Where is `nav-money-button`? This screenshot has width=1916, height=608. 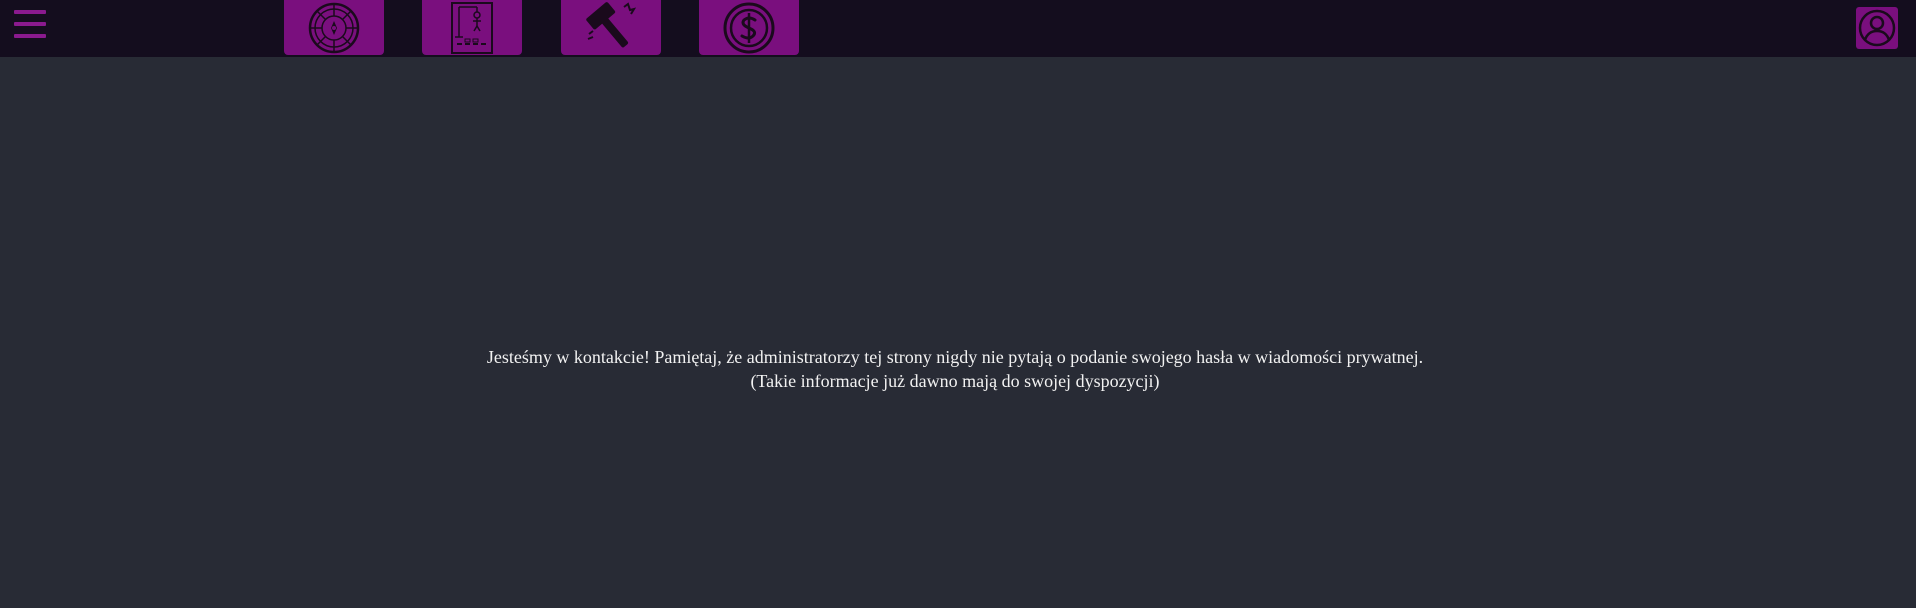 nav-money-button is located at coordinates (749, 27).